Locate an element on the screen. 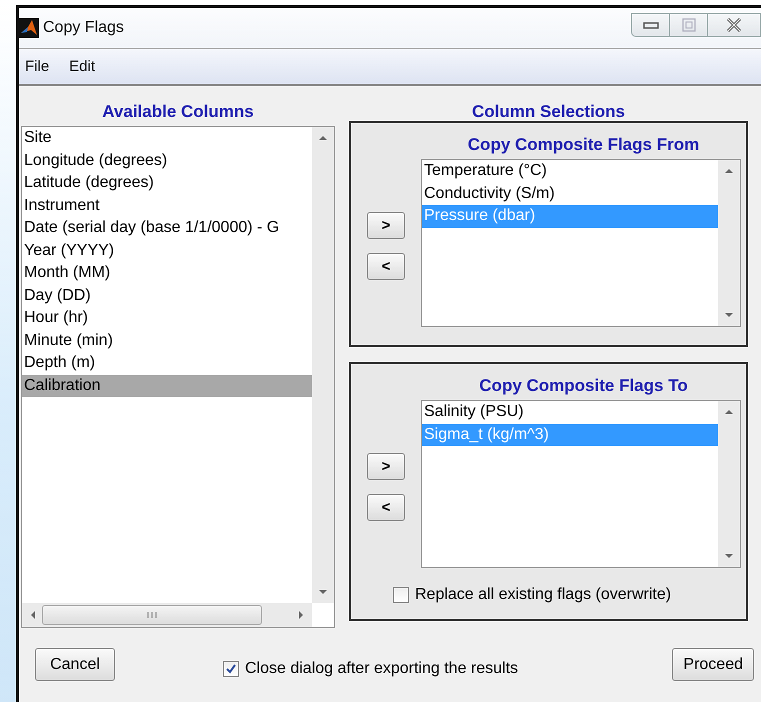 The image size is (761, 702). checkbox-label: Replace all existing flags (overwrite) is located at coordinates (543, 595).